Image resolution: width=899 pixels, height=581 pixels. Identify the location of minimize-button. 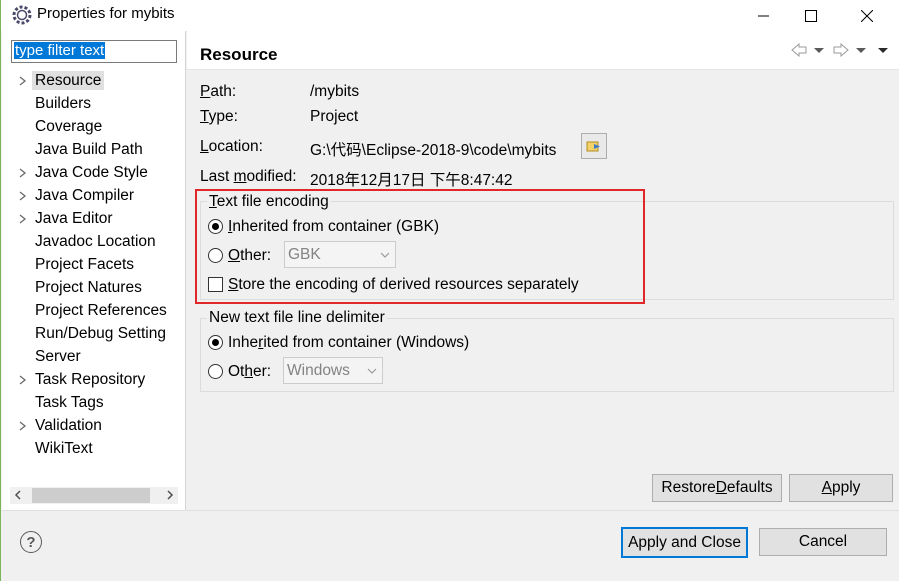
(764, 15).